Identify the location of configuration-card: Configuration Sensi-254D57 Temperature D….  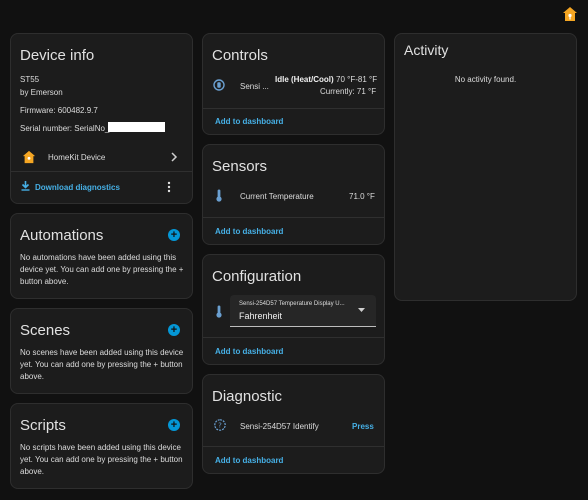
(293, 309).